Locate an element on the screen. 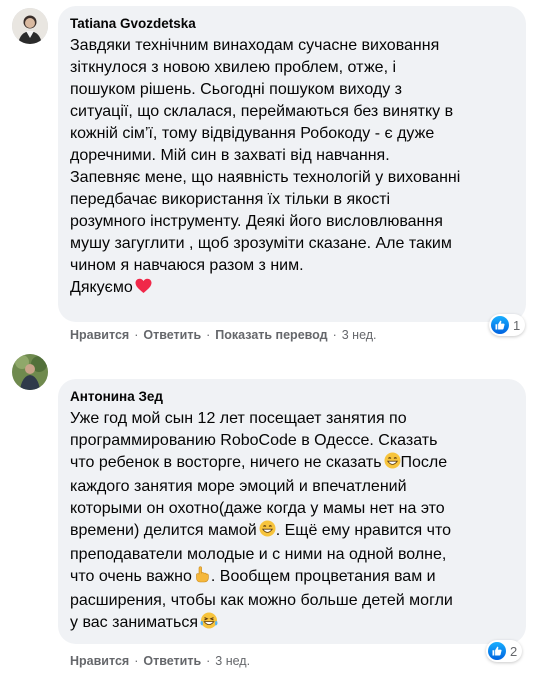 This screenshot has height=683, width=540. comment-line: чином я навчаюся разом з ним. is located at coordinates (187, 265).